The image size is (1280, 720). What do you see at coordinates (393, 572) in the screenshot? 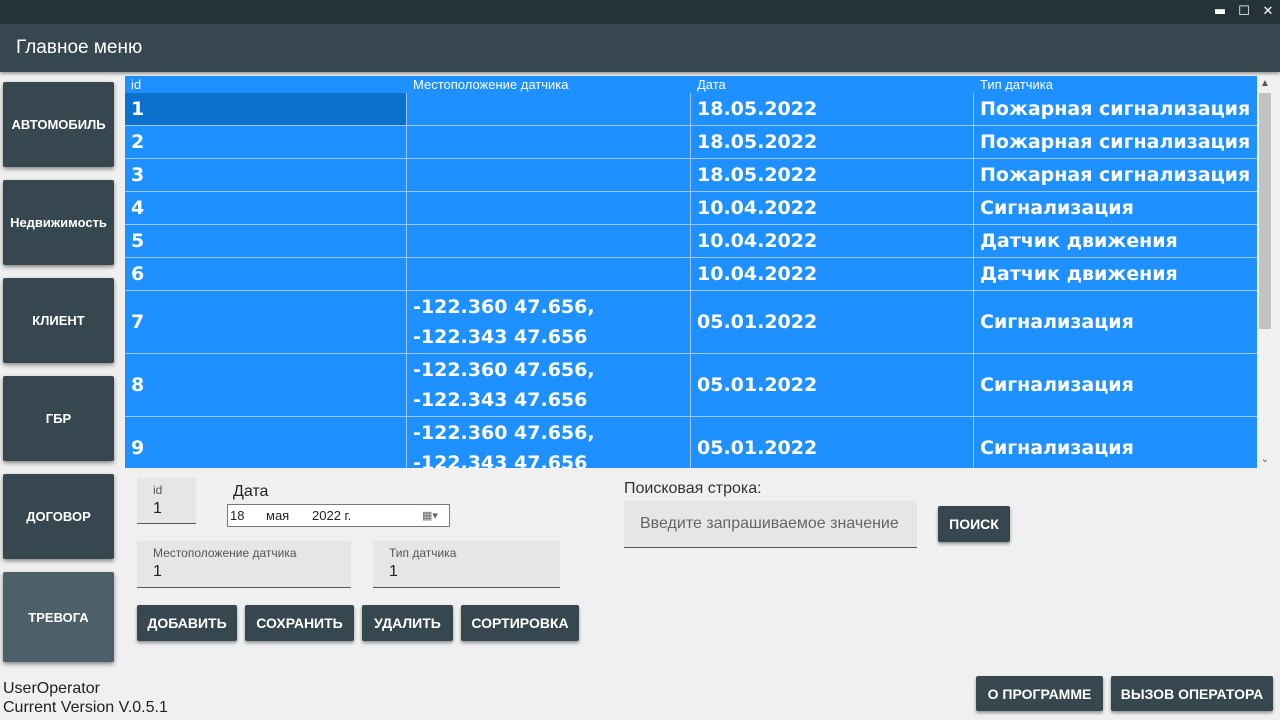
I see `sensor-type-field-value: 1` at bounding box center [393, 572].